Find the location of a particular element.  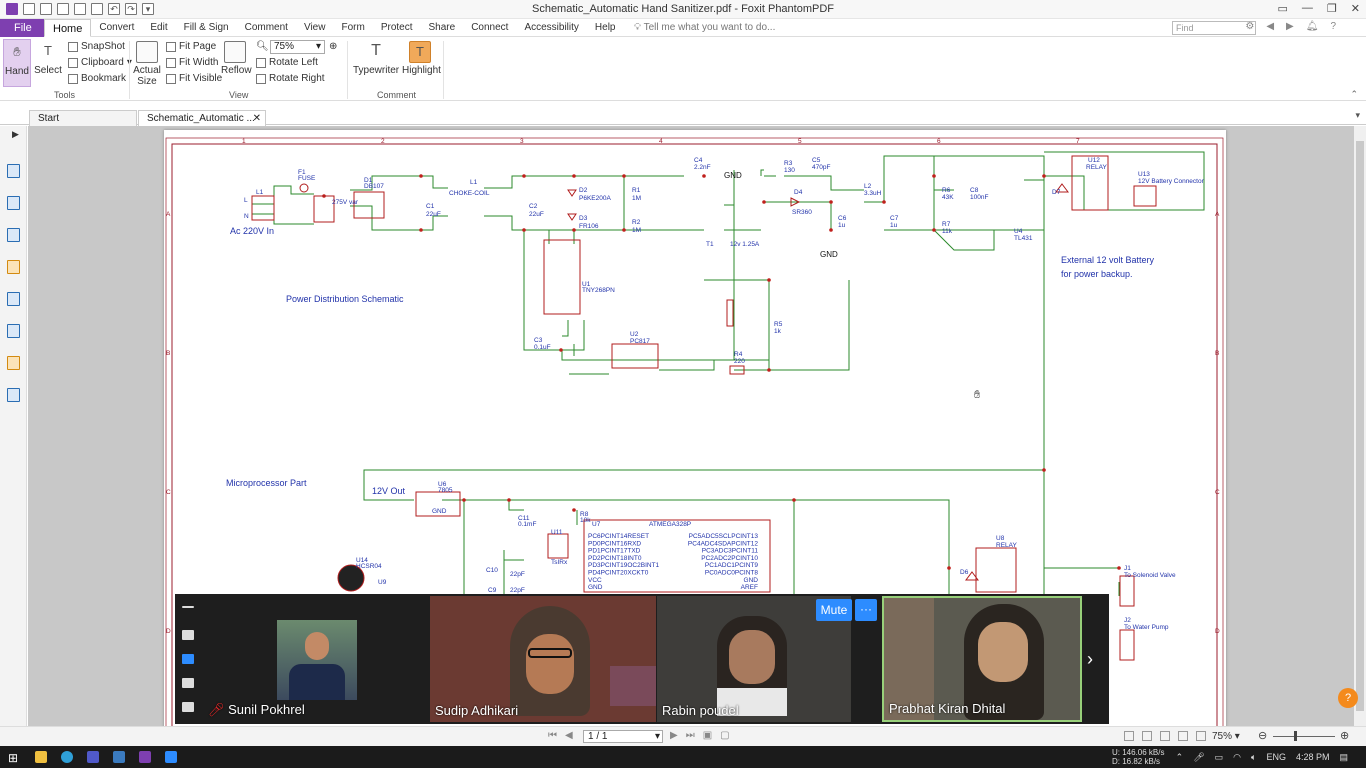

highlight-button: T Highlight is located at coordinates (421, 57).